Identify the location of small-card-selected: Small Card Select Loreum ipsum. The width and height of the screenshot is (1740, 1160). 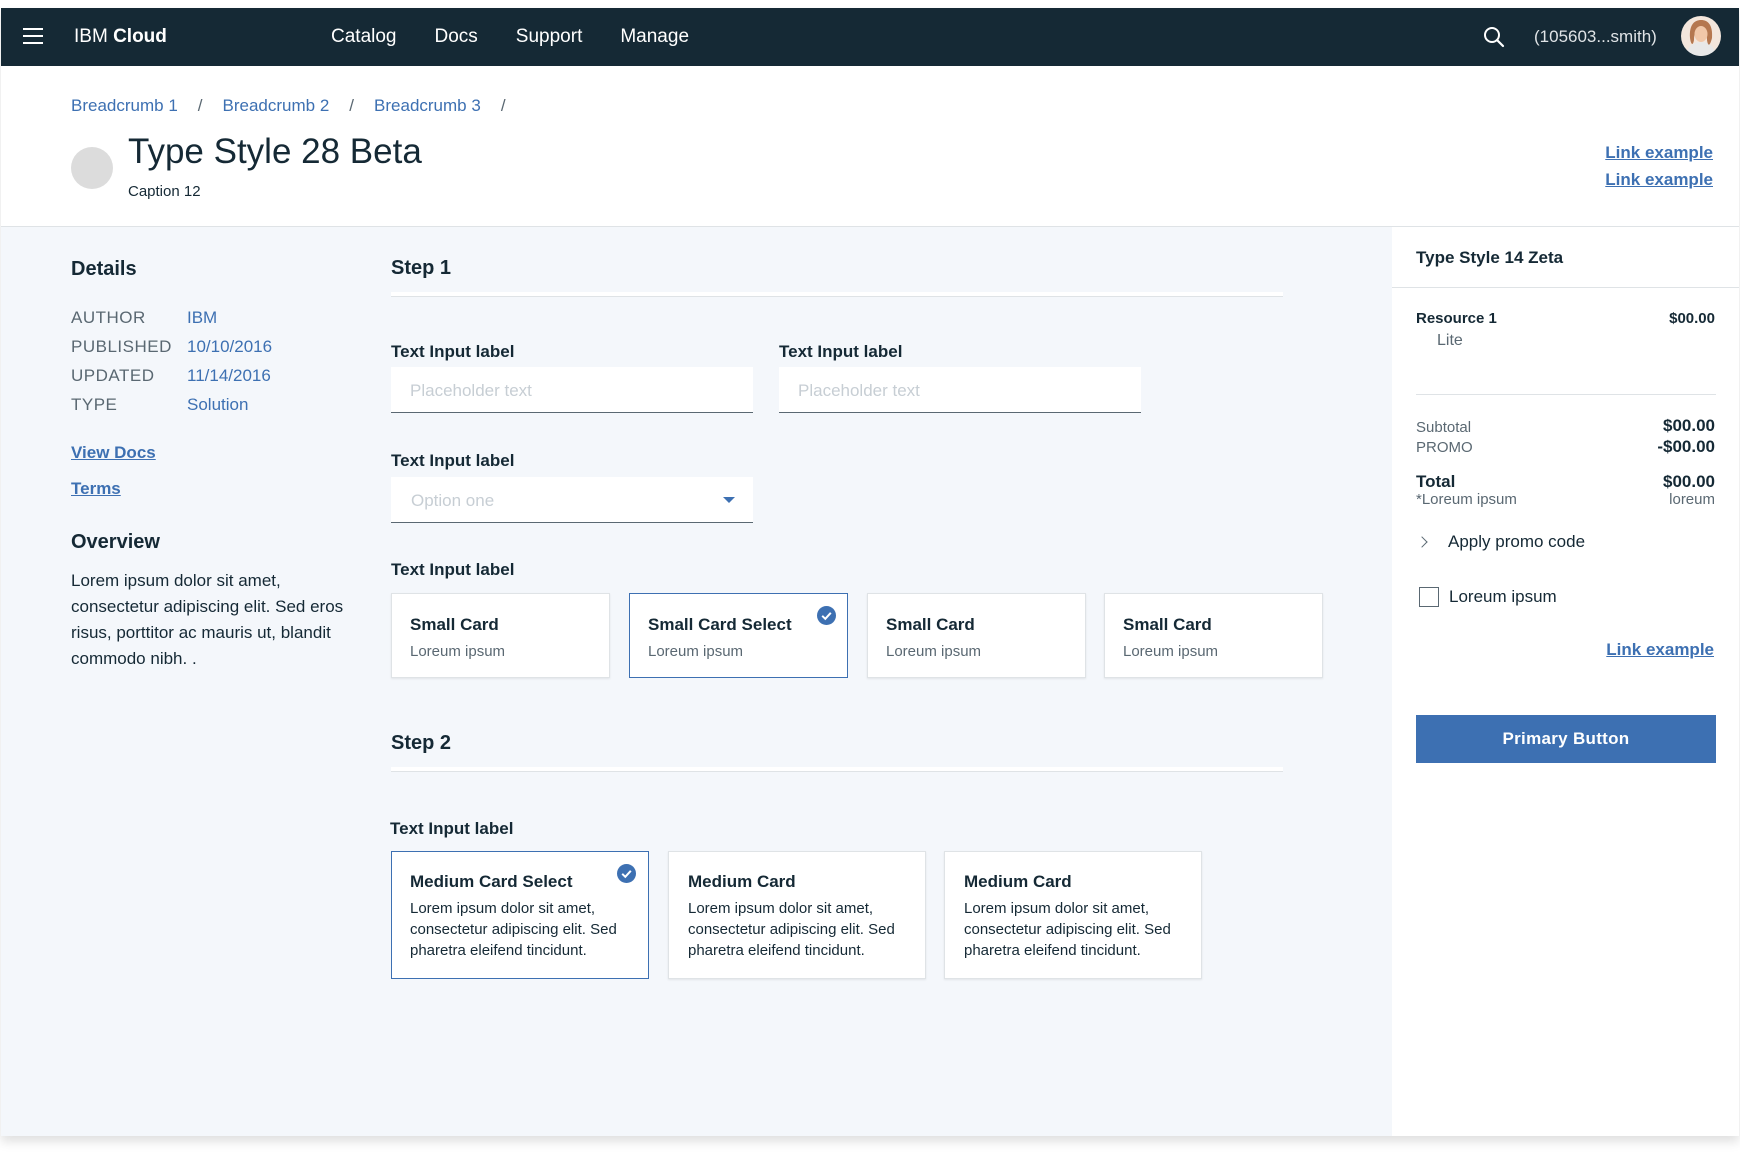
(738, 635).